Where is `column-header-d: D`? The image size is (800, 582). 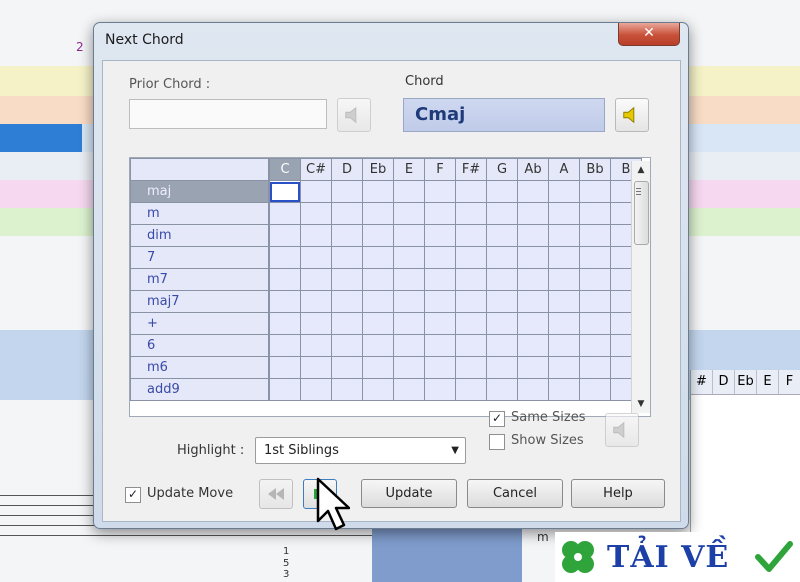
column-header-d: D is located at coordinates (347, 169).